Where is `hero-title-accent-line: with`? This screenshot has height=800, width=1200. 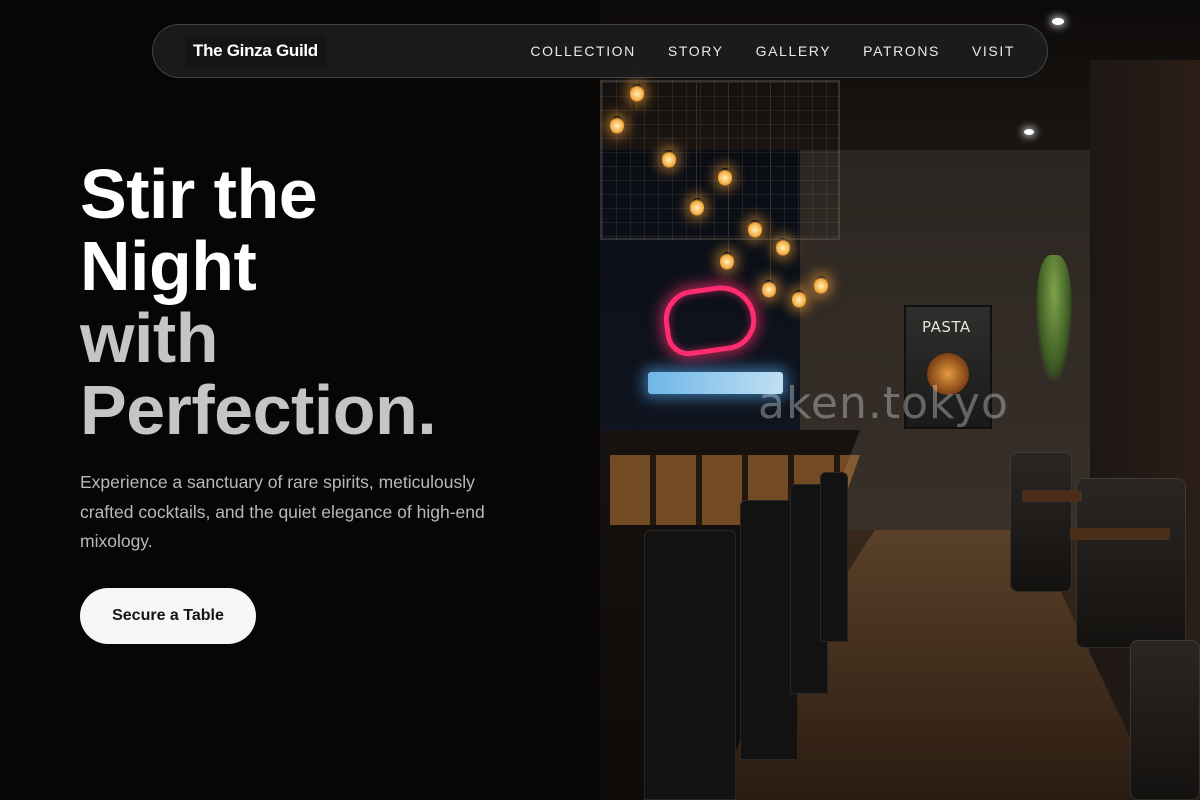
hero-title-accent-line: with is located at coordinates (149, 338).